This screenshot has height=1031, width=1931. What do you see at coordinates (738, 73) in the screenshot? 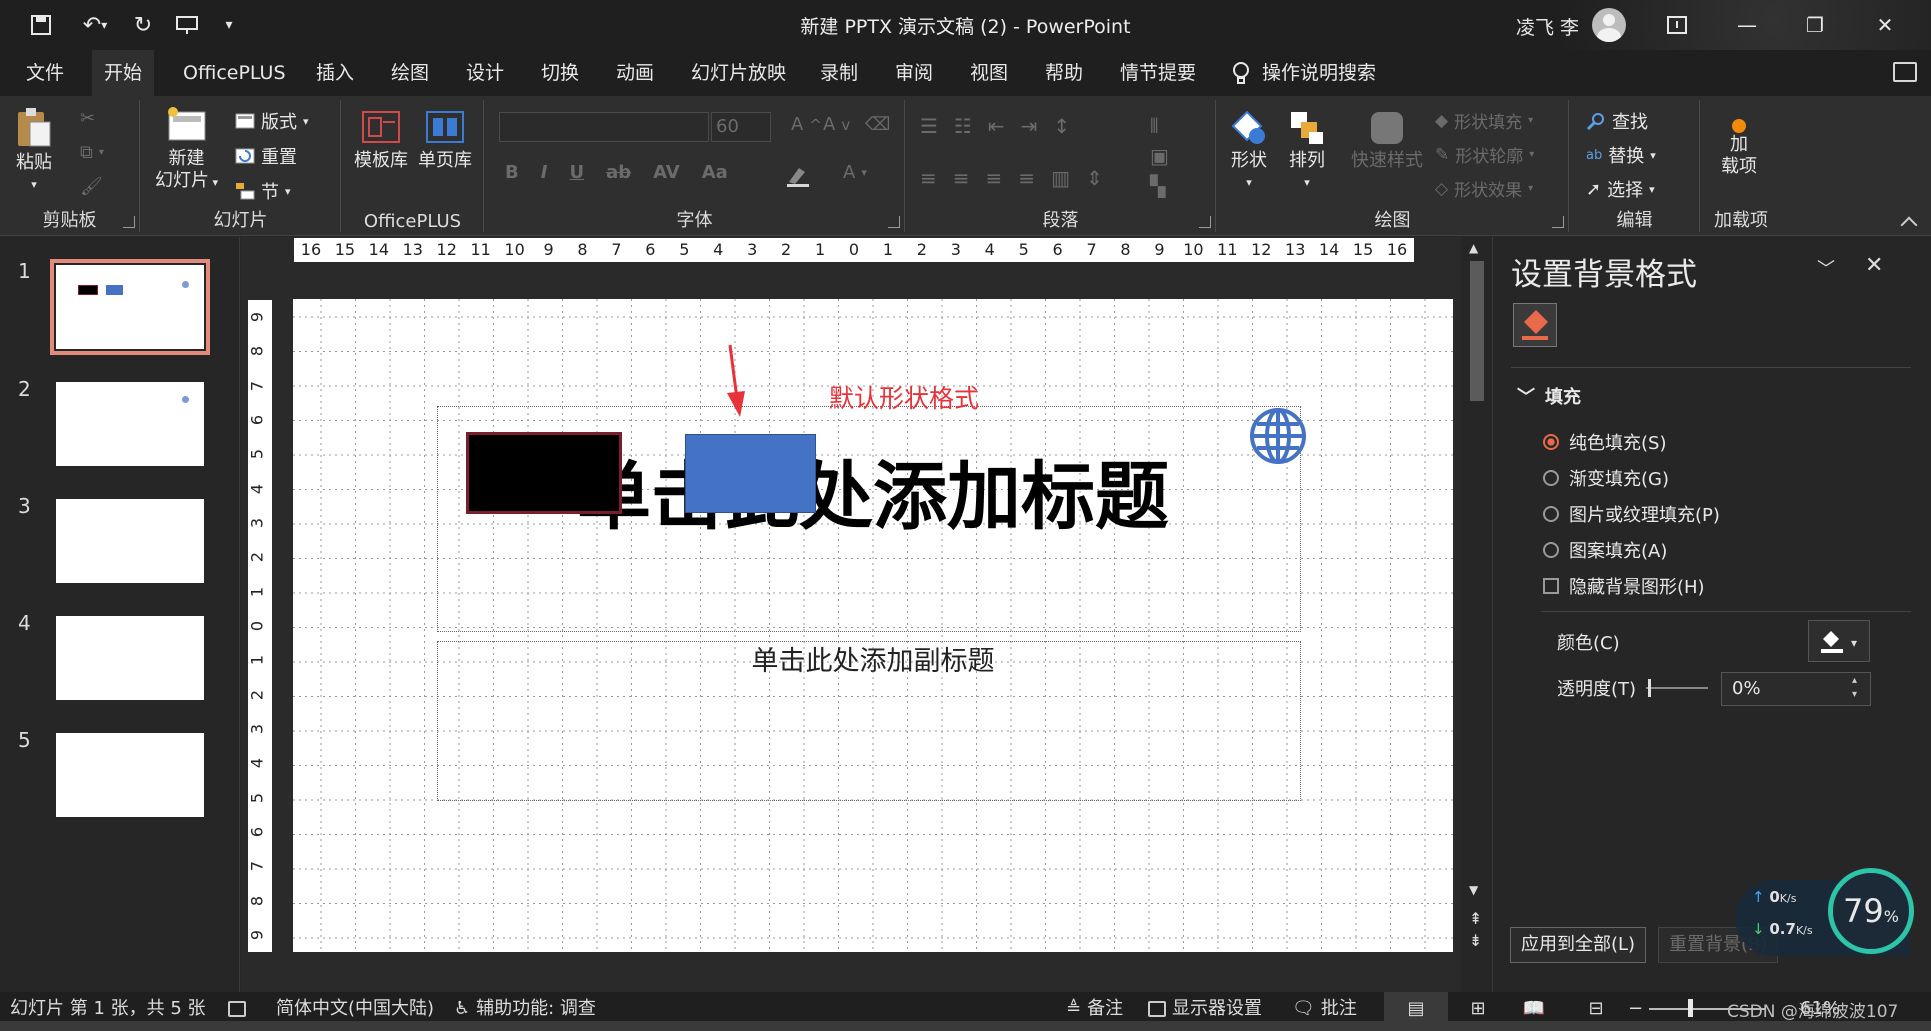
I see `tab-slideshow: 幻灯片放映` at bounding box center [738, 73].